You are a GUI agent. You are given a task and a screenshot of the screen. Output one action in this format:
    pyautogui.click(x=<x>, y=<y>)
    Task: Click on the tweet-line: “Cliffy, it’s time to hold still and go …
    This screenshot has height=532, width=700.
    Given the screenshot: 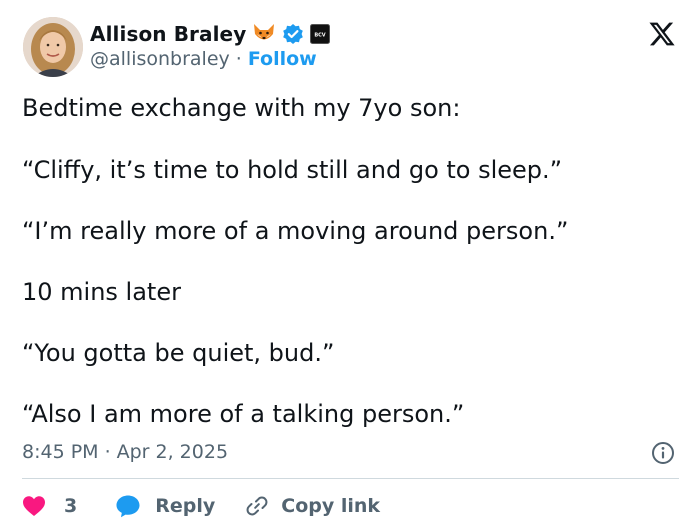 What is the action you would take?
    pyautogui.click(x=292, y=170)
    